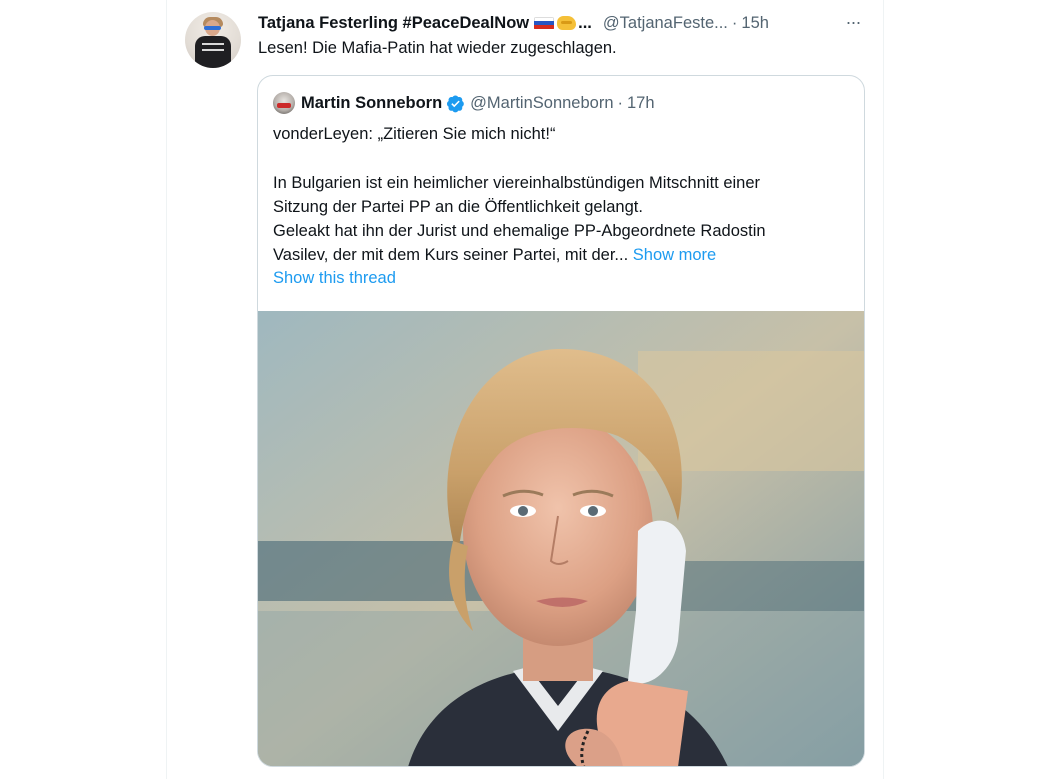 The image size is (1050, 779). I want to click on more-options-icon: ···, so click(853, 22).